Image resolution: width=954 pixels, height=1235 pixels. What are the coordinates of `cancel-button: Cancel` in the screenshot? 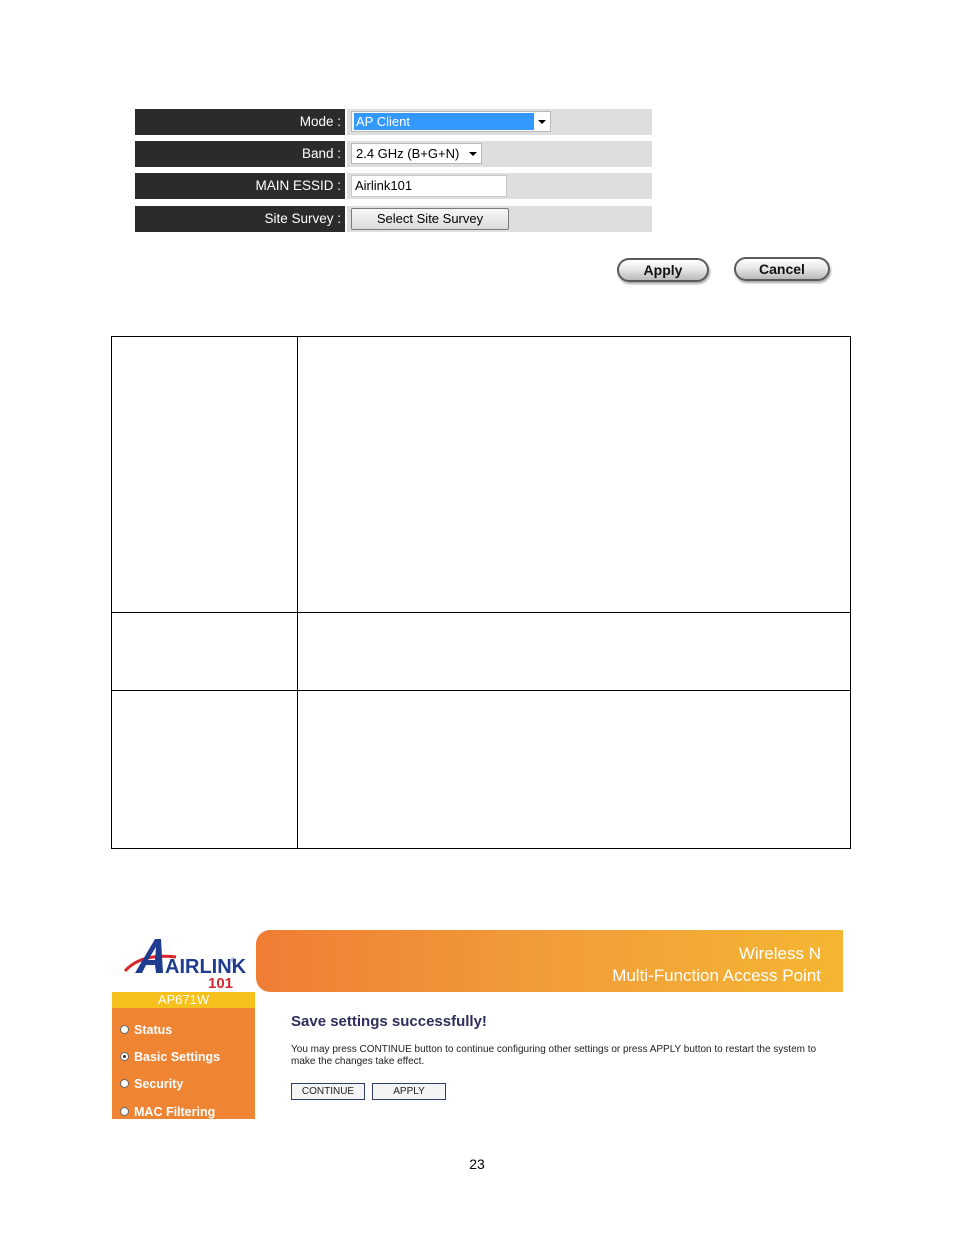 It's located at (782, 269).